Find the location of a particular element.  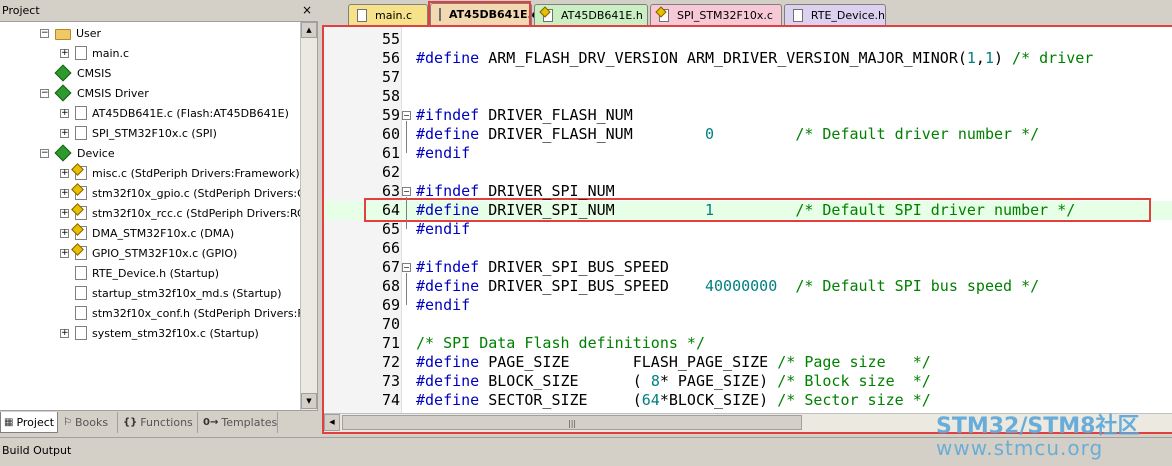

project-panel-title: Project is located at coordinates (21, 10).